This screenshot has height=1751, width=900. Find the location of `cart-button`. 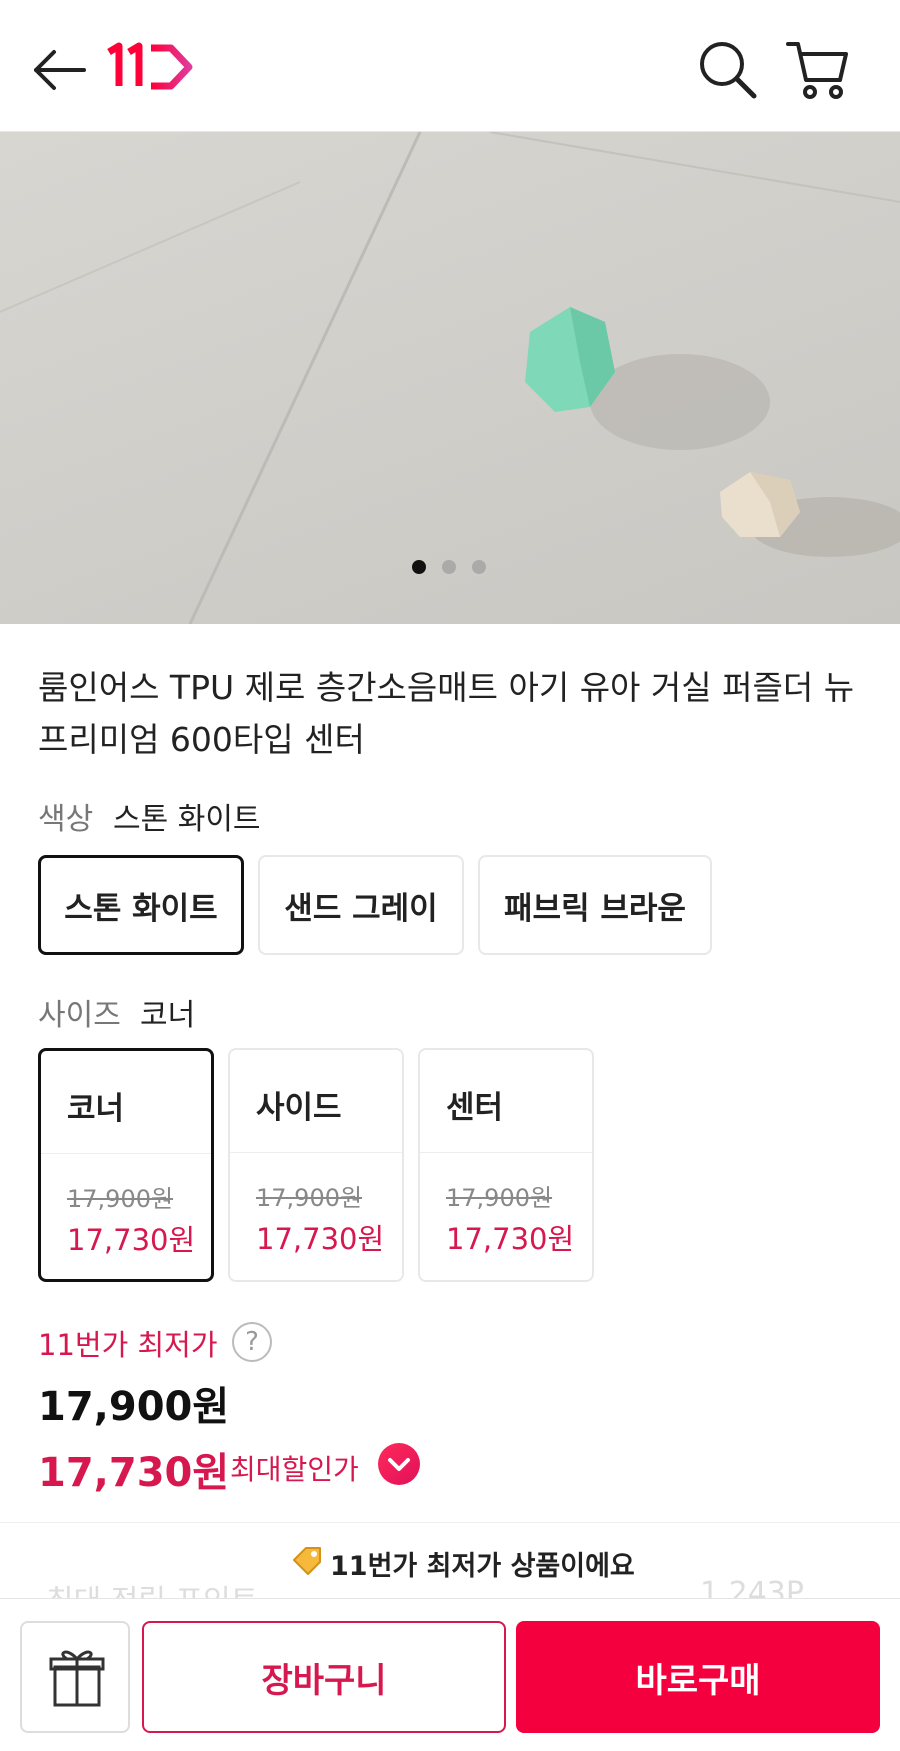

cart-button is located at coordinates (818, 70).